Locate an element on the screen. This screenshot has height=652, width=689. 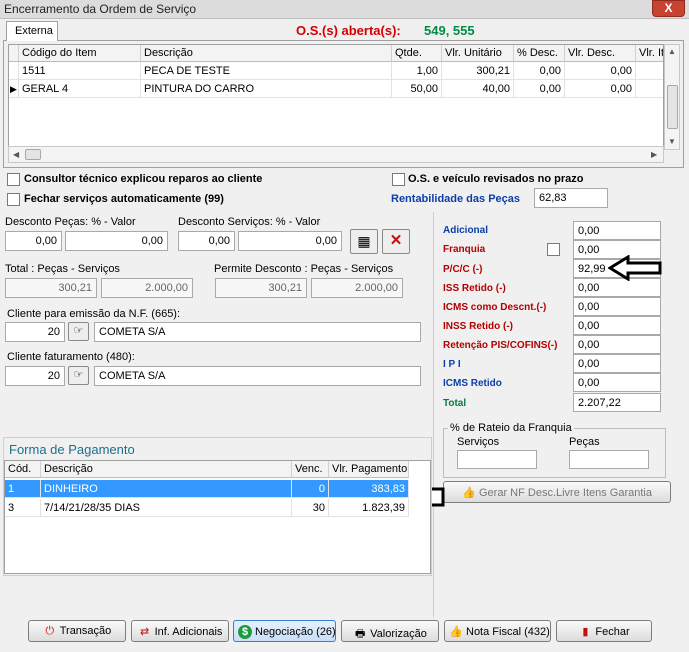
horizontal-scroll-thumb is located at coordinates (33, 154).